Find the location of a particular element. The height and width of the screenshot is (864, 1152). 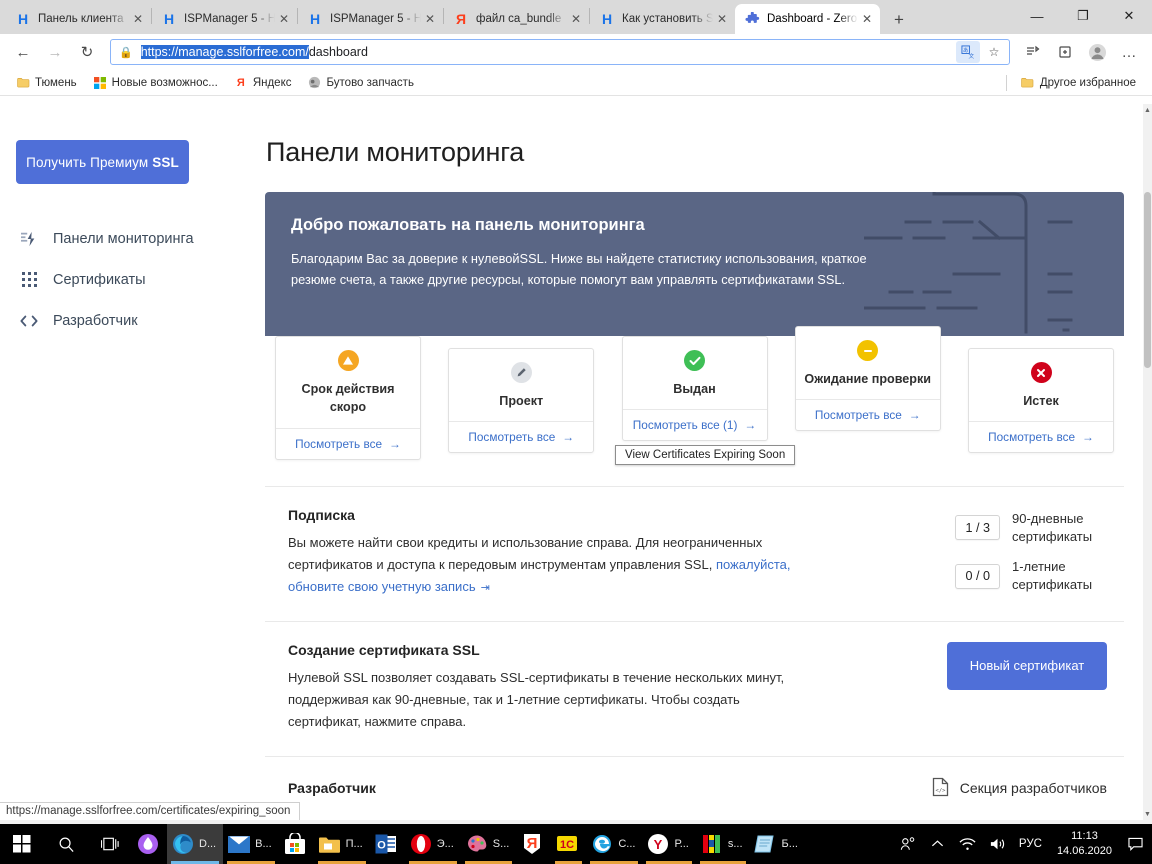

volume-icon is located at coordinates (998, 844).